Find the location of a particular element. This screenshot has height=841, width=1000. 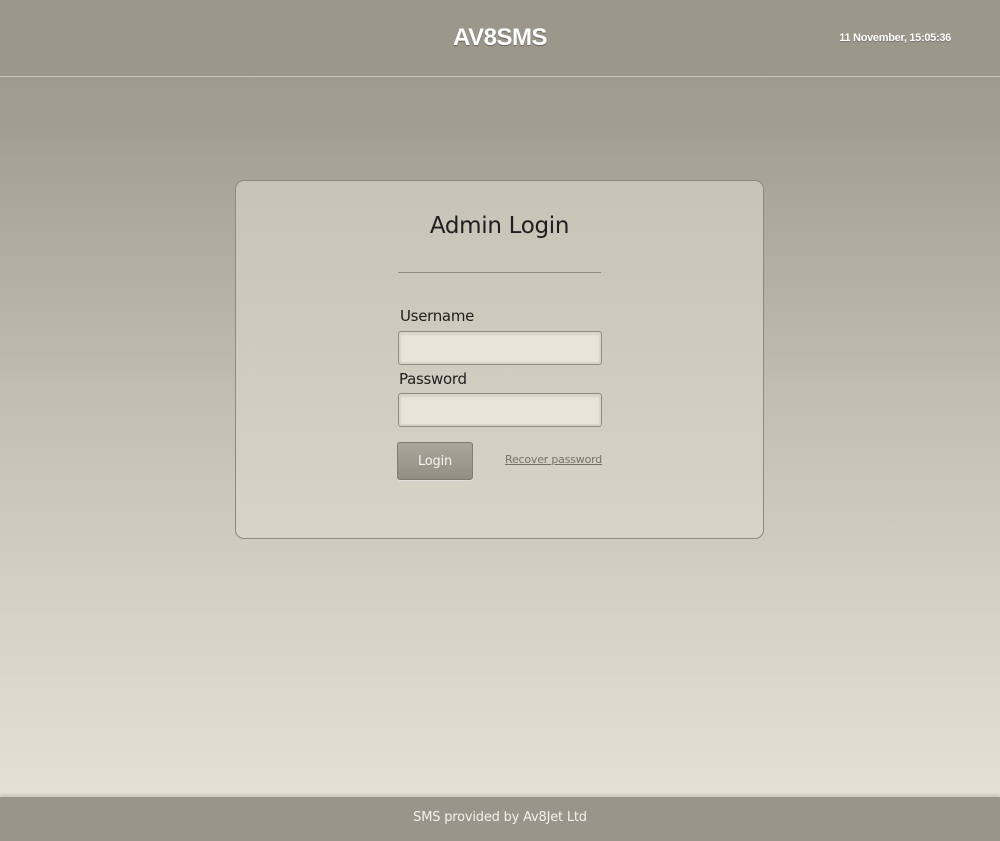

footer: SMS provided by Av8Jet Ltd is located at coordinates (500, 819).